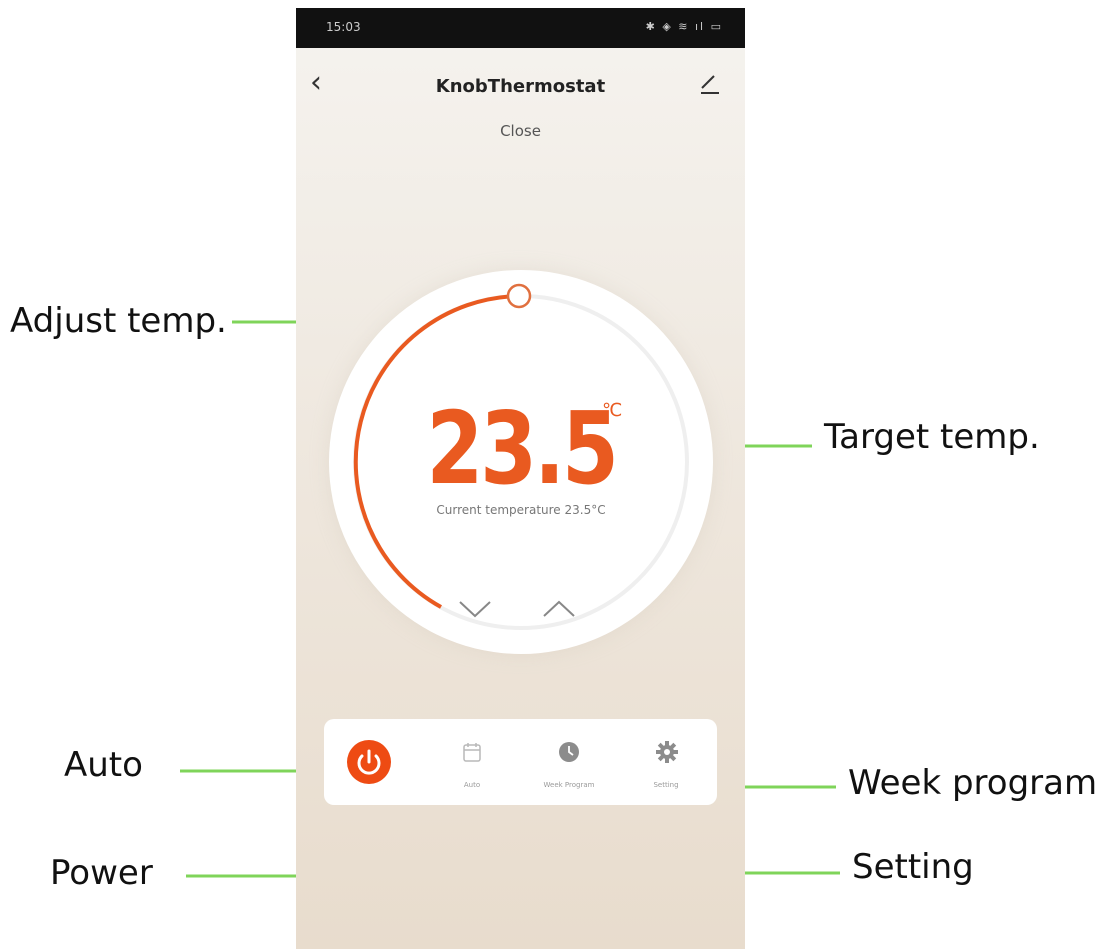  I want to click on page-title: KnobThermostat, so click(520, 86).